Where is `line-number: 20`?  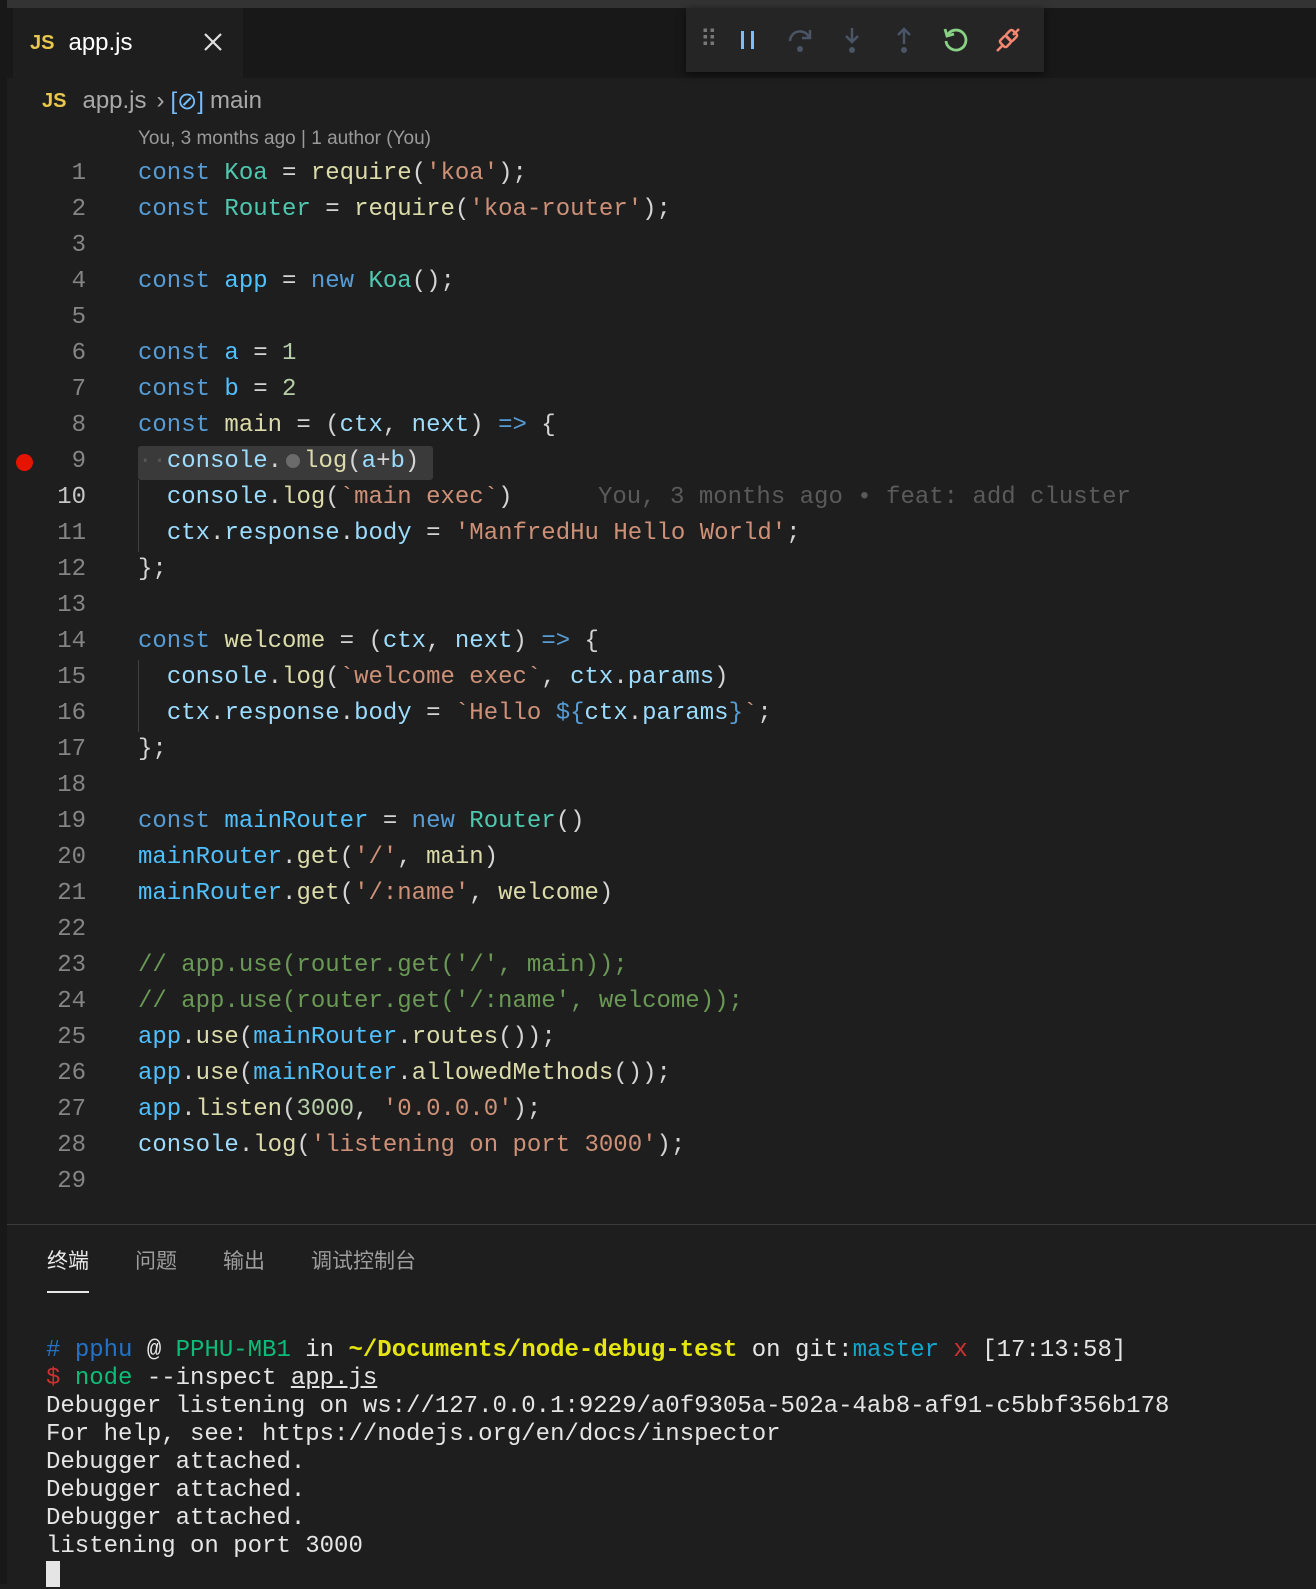 line-number: 20 is located at coordinates (71, 857).